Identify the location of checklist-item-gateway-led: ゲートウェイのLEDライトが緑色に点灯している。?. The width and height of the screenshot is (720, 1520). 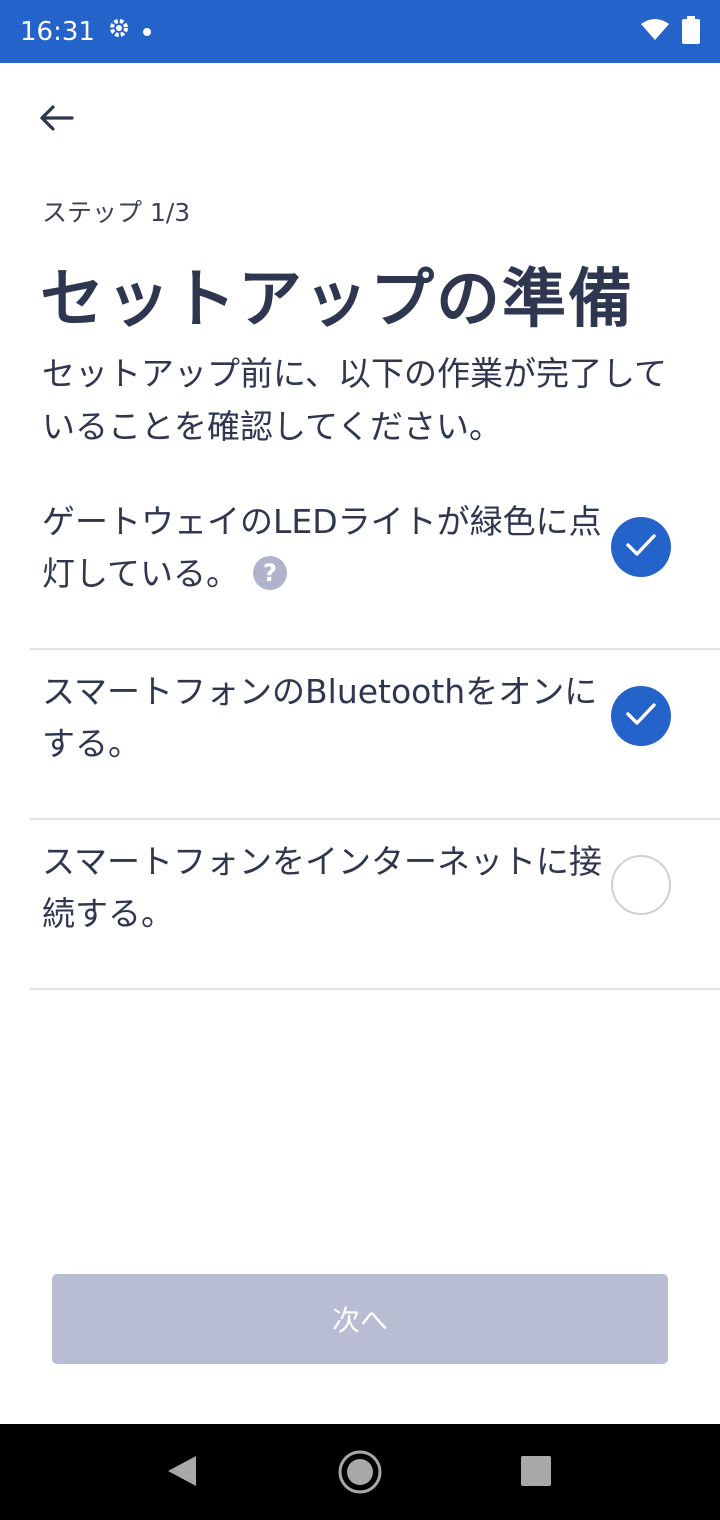
(375, 565).